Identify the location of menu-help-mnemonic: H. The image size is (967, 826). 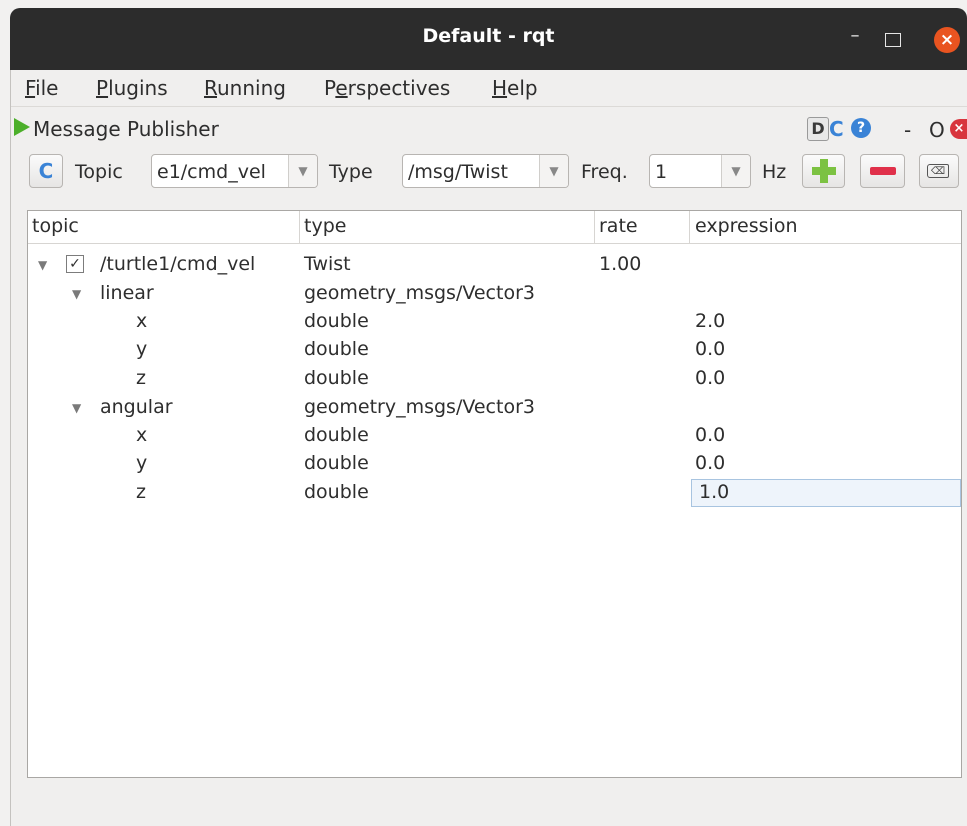
(500, 88).